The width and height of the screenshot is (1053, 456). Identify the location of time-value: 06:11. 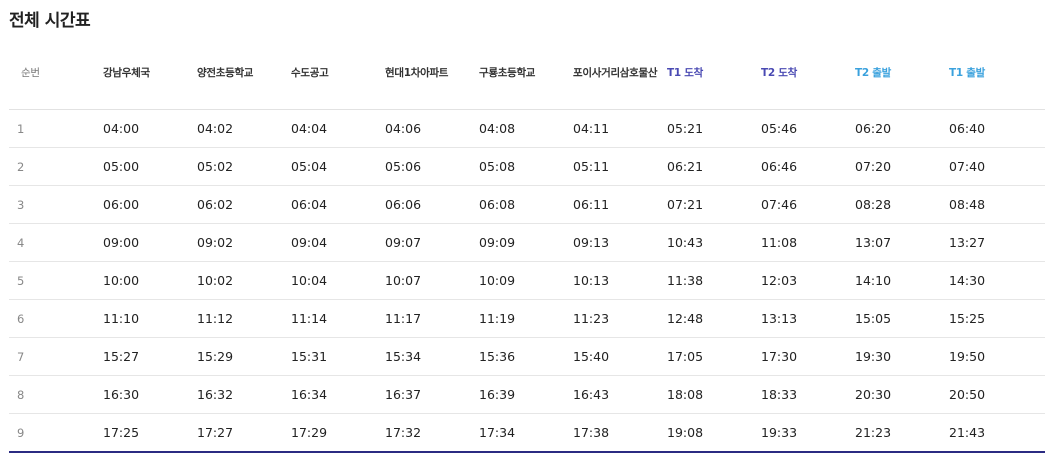
(591, 204).